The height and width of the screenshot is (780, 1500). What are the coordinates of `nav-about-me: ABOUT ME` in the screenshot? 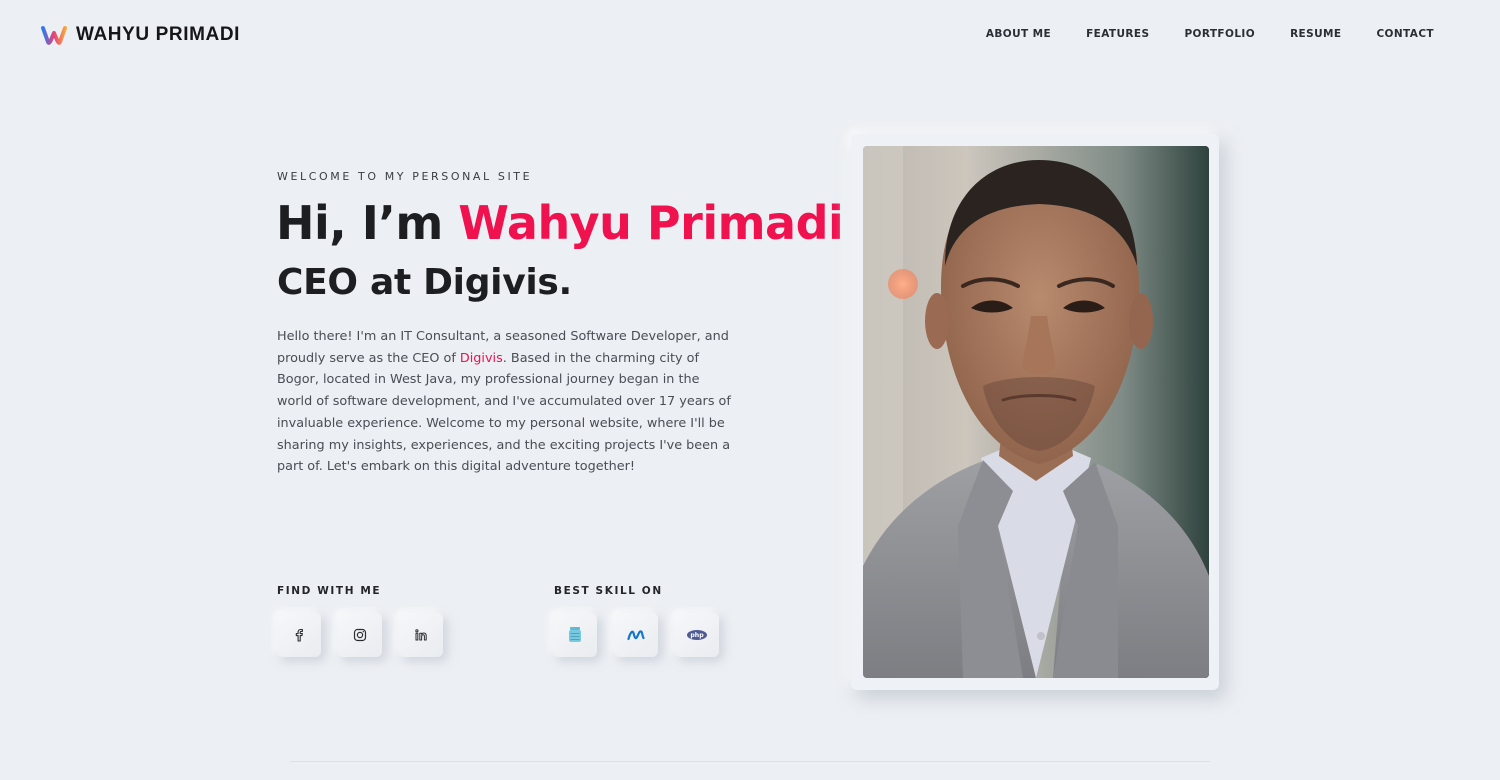 It's located at (1018, 34).